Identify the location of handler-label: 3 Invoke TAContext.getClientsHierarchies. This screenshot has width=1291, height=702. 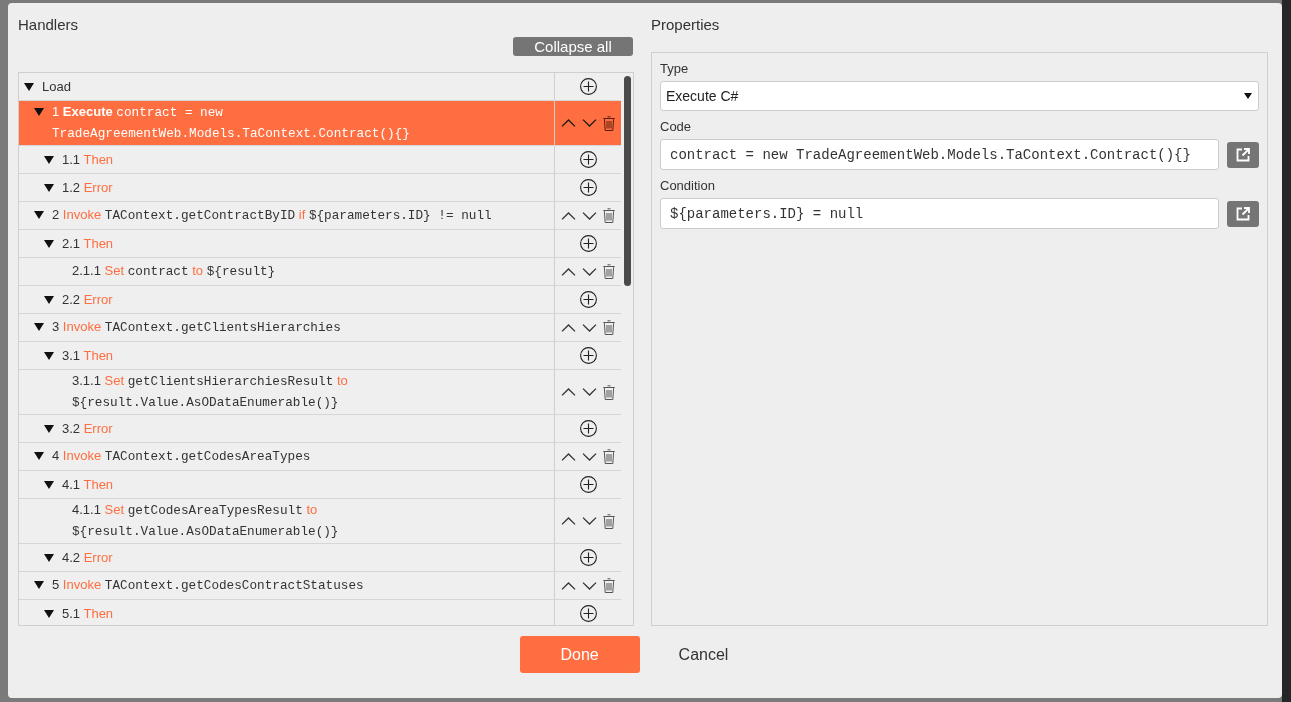
(196, 327).